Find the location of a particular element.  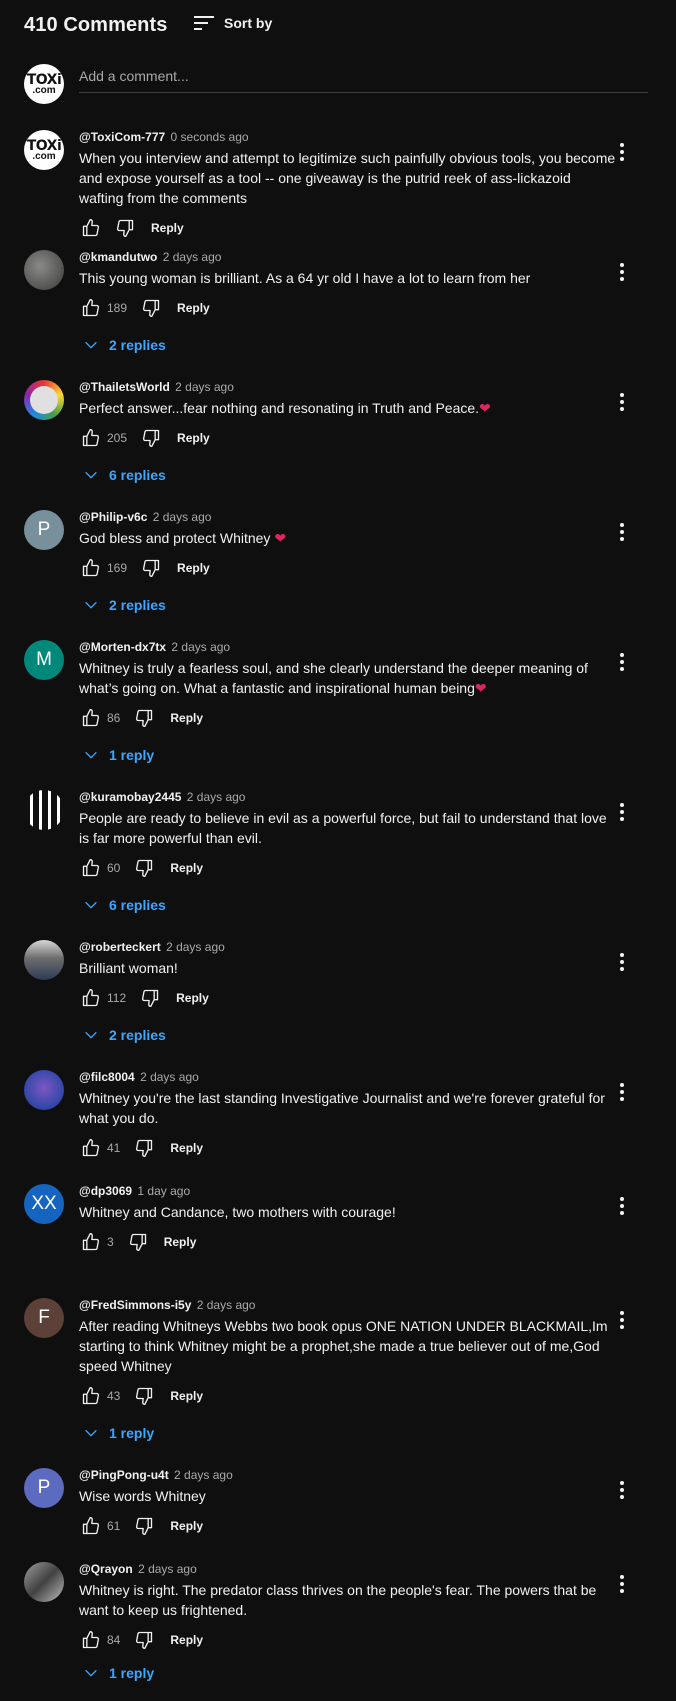

comment-author: @ToxiCom-777 is located at coordinates (122, 137).